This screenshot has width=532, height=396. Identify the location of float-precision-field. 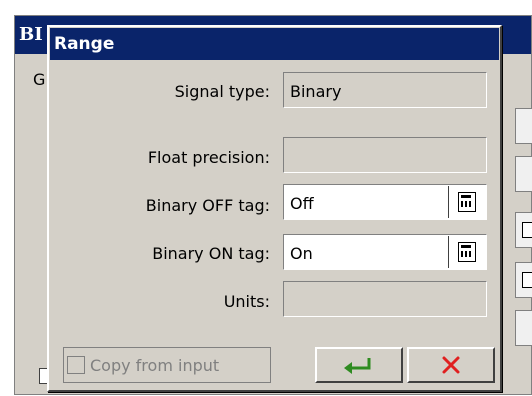
(385, 155).